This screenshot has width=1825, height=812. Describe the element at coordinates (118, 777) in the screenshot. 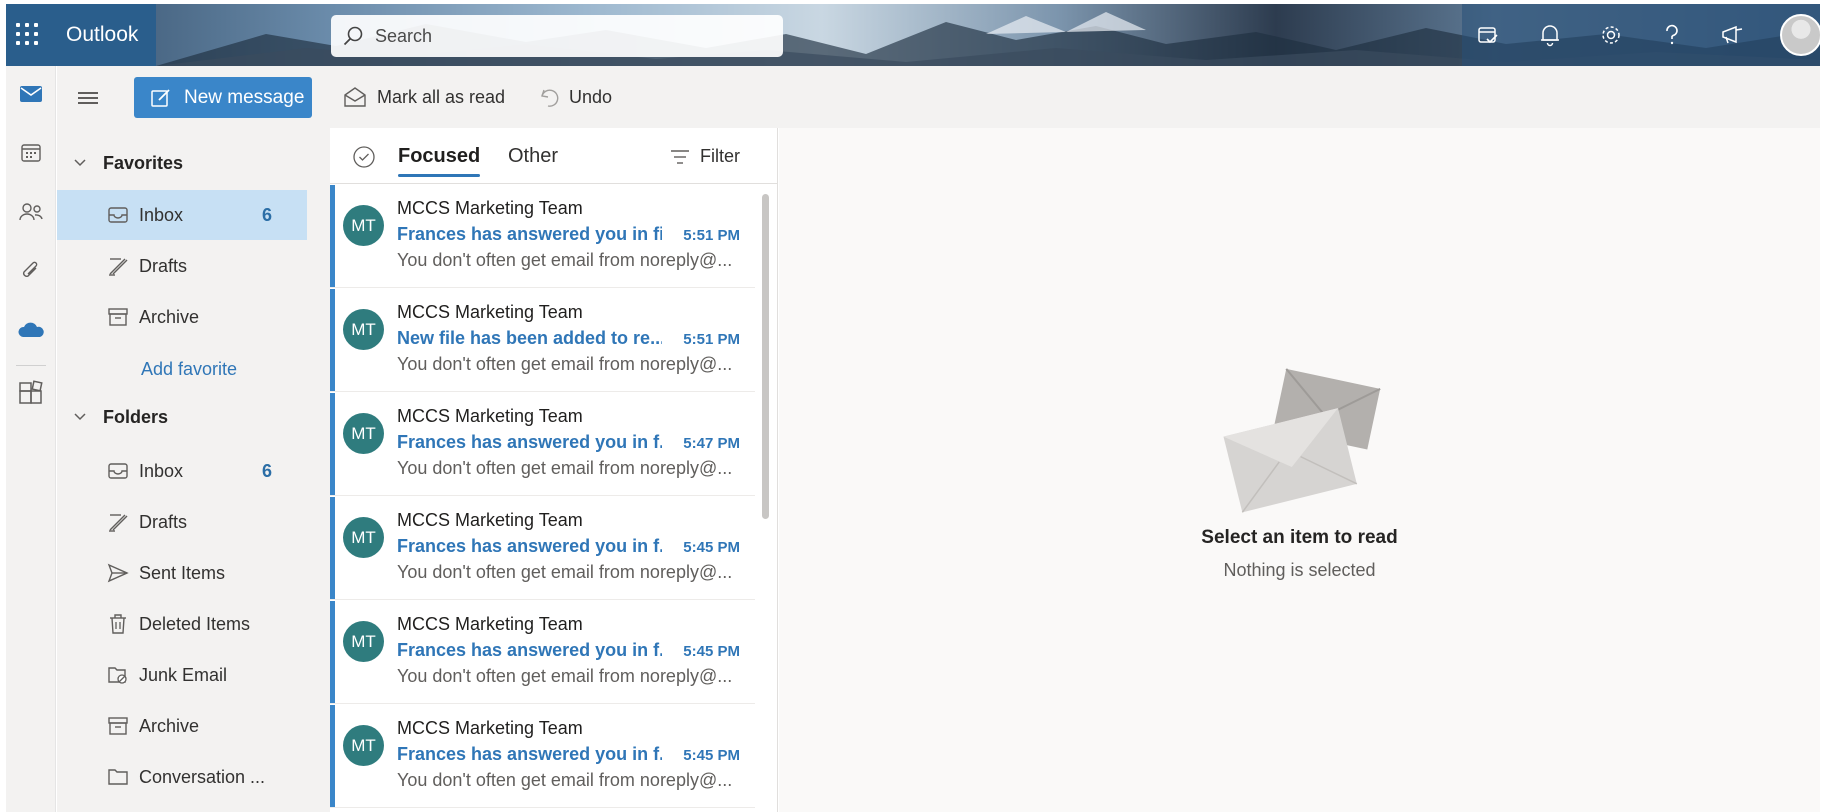

I see `folder-icon` at that location.